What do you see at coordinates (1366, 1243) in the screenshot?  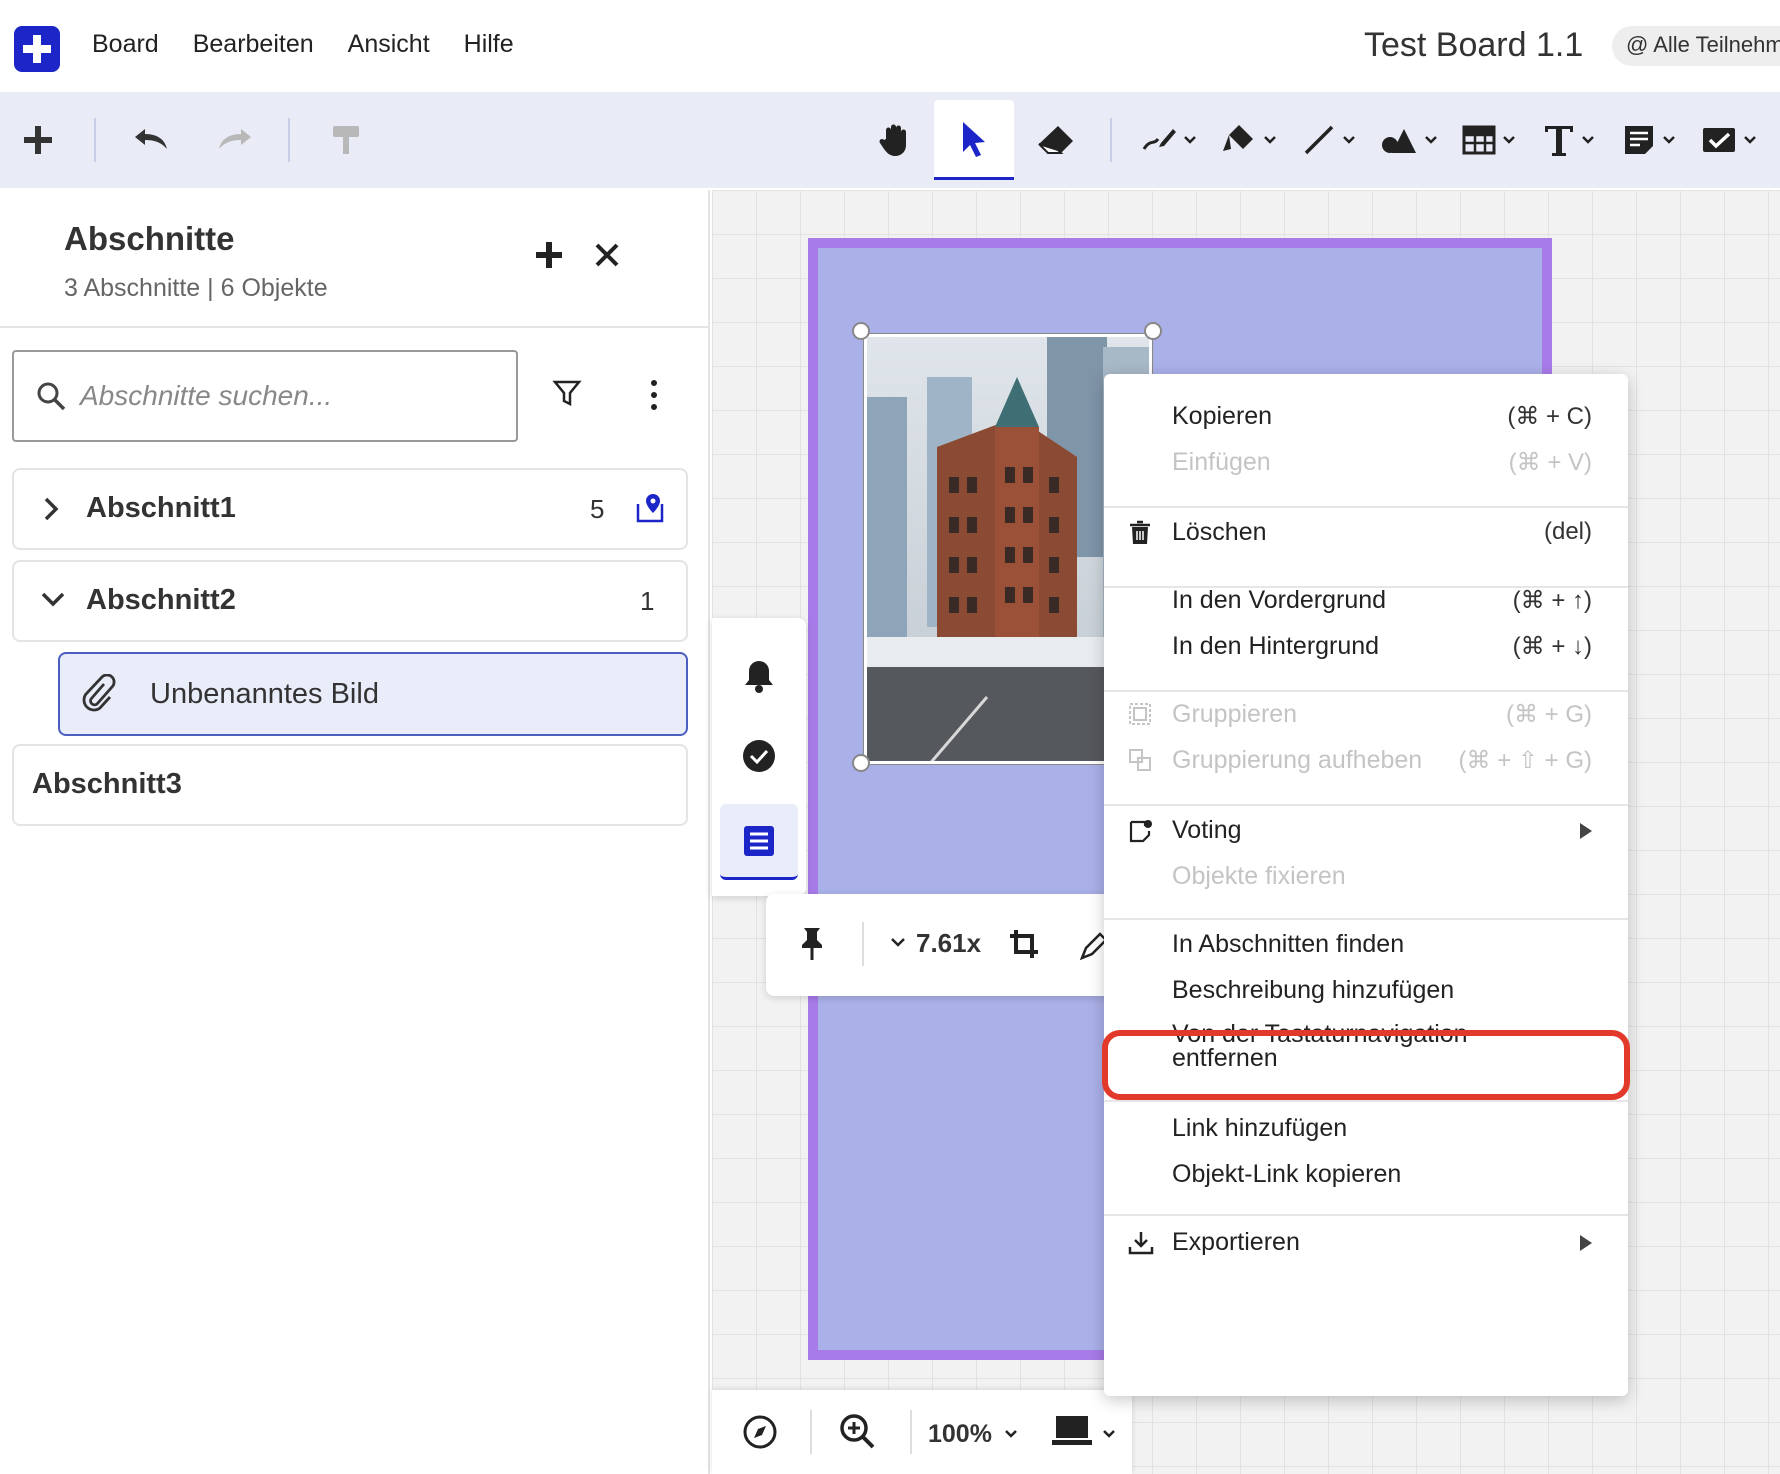 I see `menu-item-export: Exportieren` at bounding box center [1366, 1243].